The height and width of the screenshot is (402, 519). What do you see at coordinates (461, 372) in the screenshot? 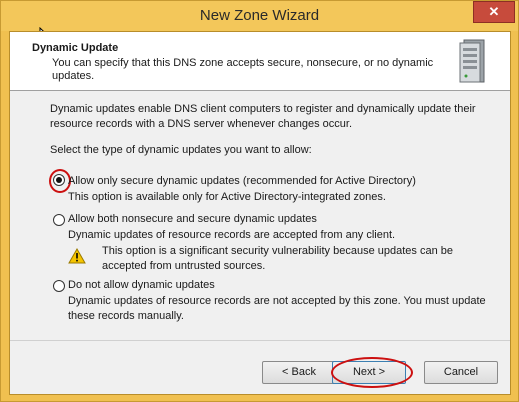
I see `cancel-button: Cancel` at bounding box center [461, 372].